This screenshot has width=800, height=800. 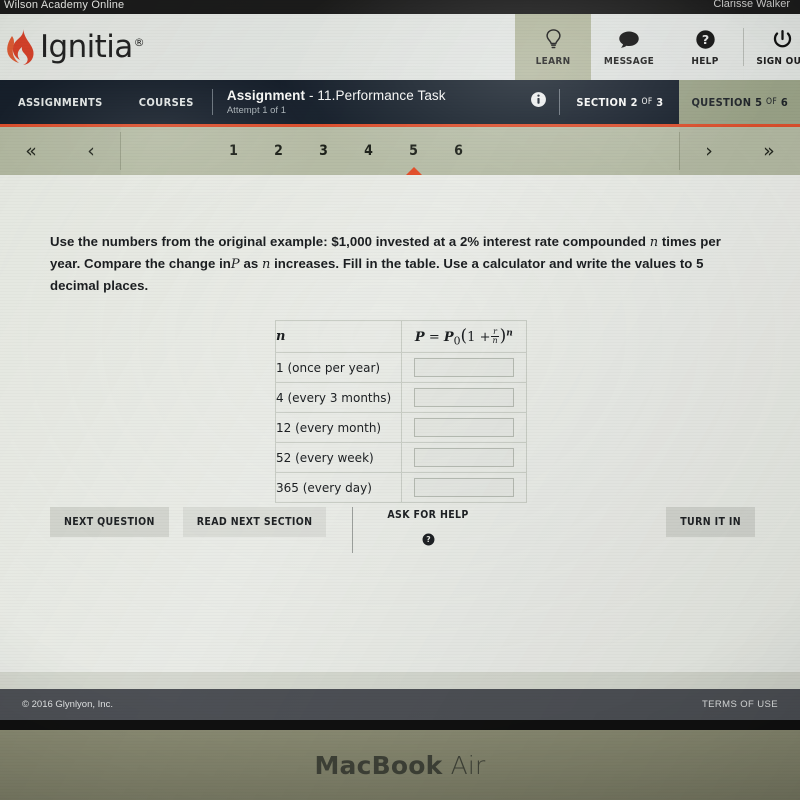 I want to click on question-indicator: QUESTION 5 OF 6, so click(x=739, y=102).